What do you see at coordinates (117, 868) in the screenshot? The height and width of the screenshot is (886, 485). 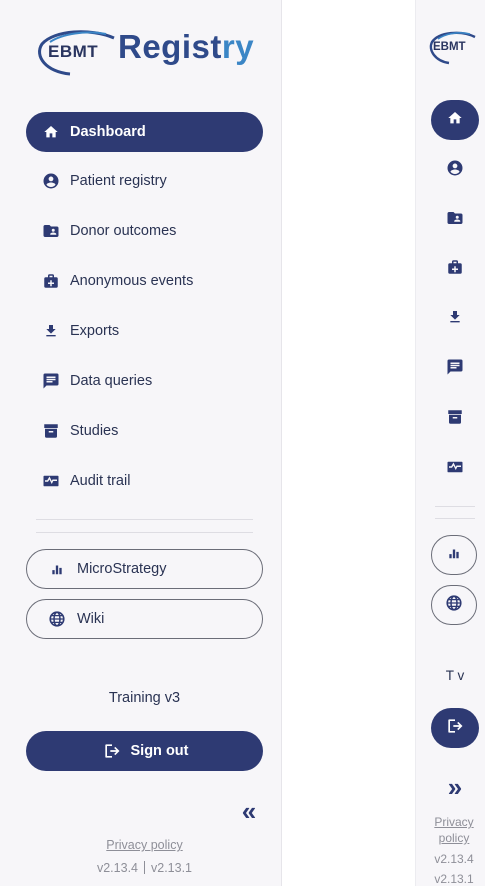 I see `frontend-version: v2.13.4` at bounding box center [117, 868].